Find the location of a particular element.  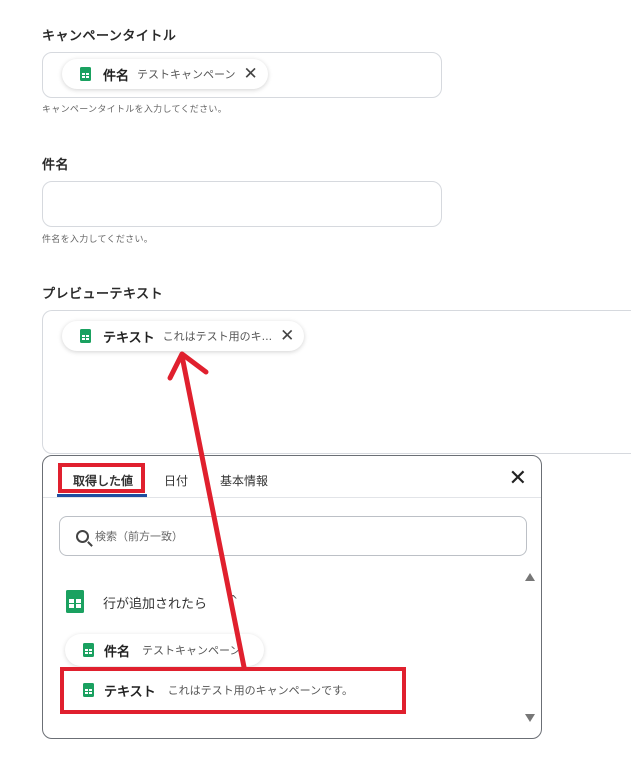

campaign-title-hint: キャンペーンタイトルを入力してください。 is located at coordinates (135, 110).